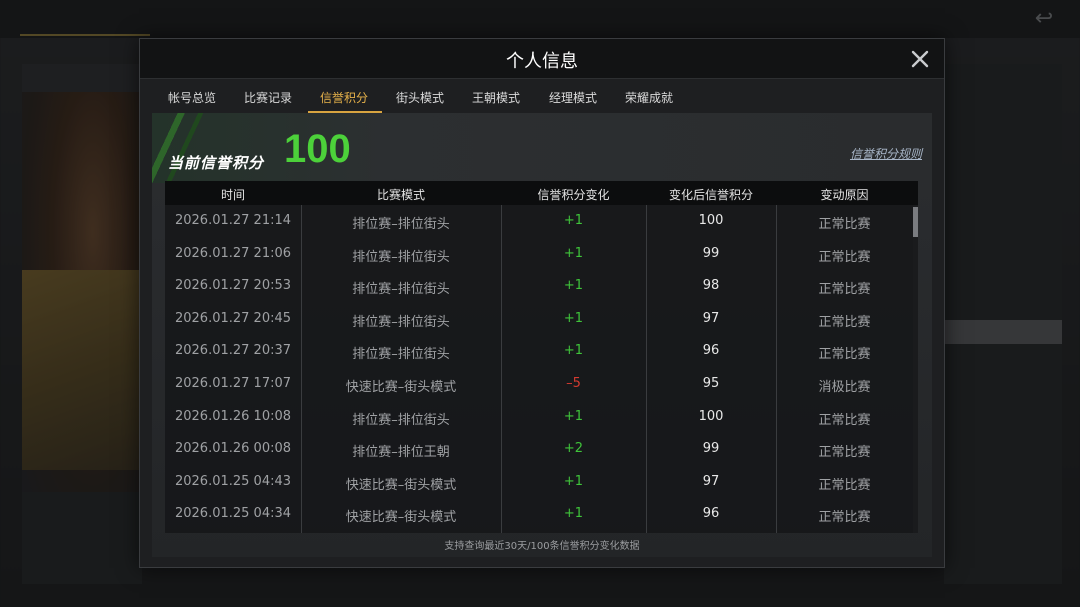 The width and height of the screenshot is (1080, 607). I want to click on table-header: 时间 比赛模式 信誉积分变化 变化后信誉积分 变动原因, so click(541, 193).